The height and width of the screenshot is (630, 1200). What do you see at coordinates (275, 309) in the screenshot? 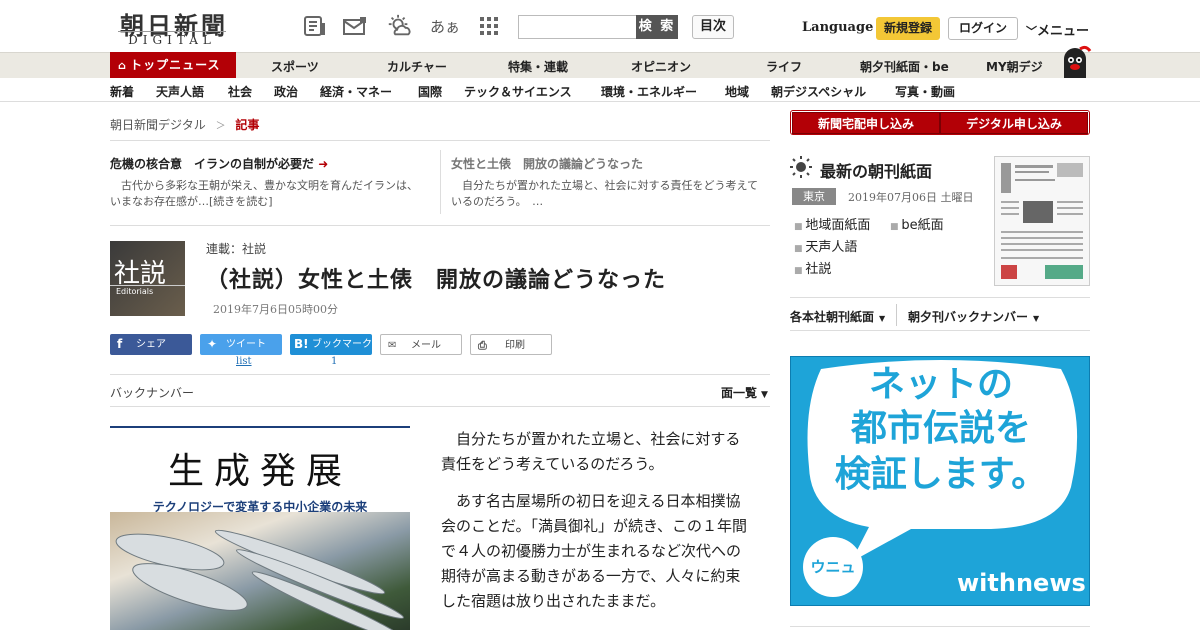
I see `article-date: 2019年7月6日05時00分` at bounding box center [275, 309].